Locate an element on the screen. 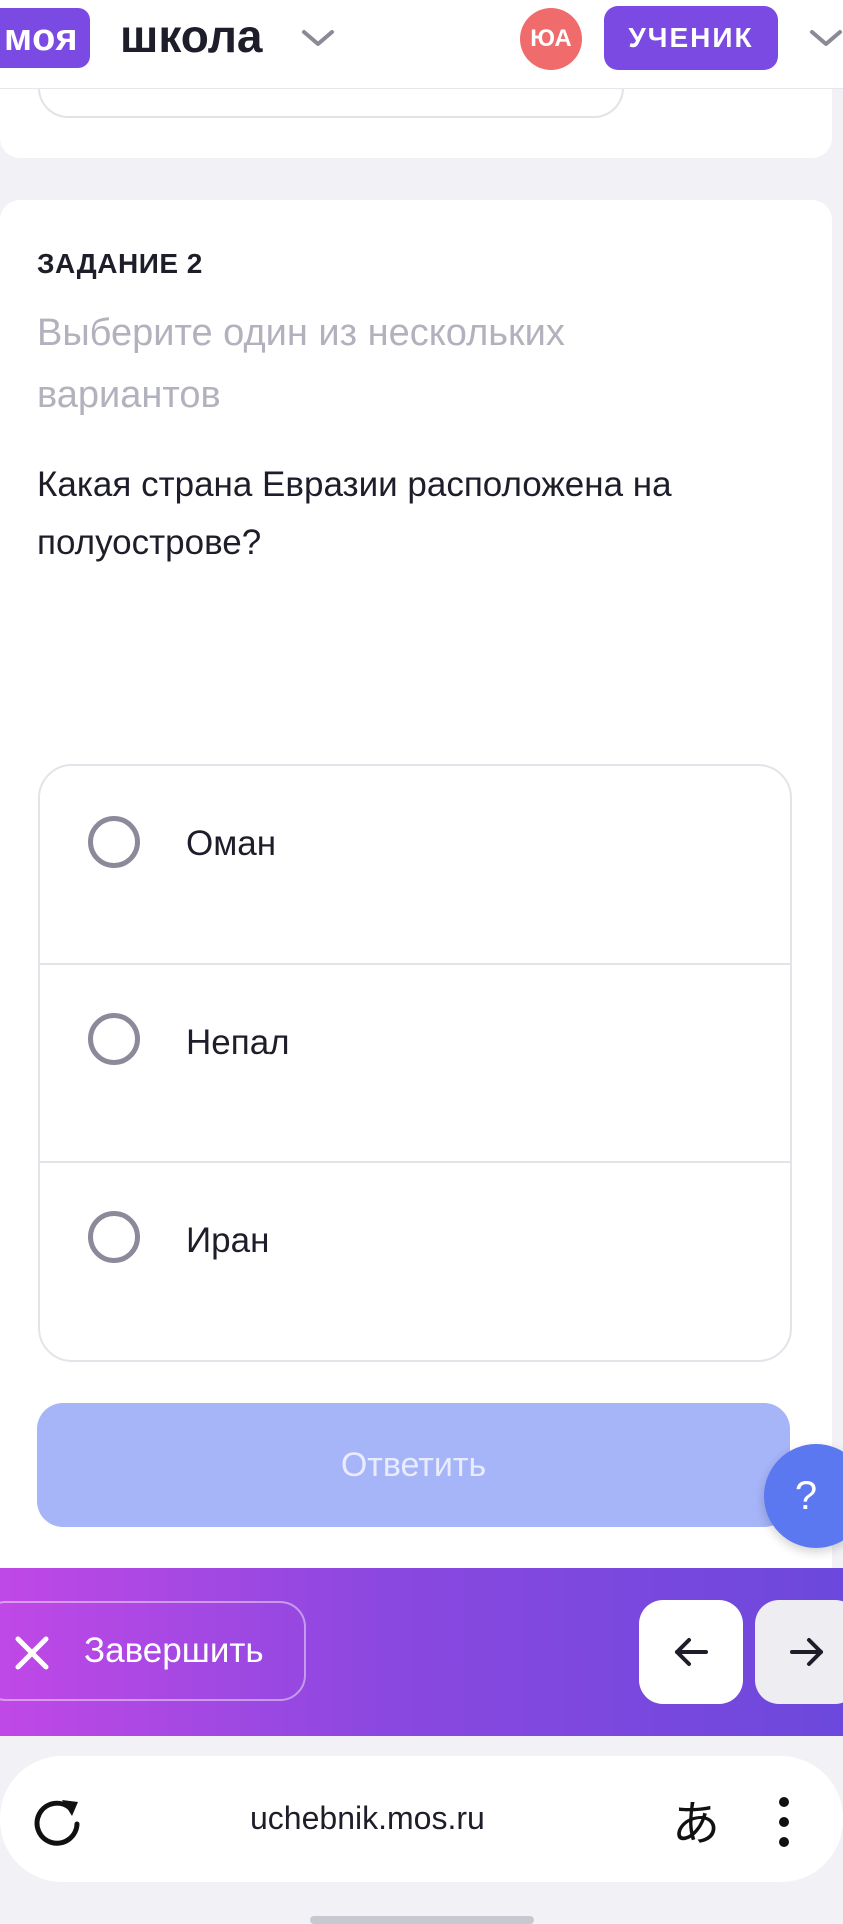  avatar: ЮА is located at coordinates (551, 39).